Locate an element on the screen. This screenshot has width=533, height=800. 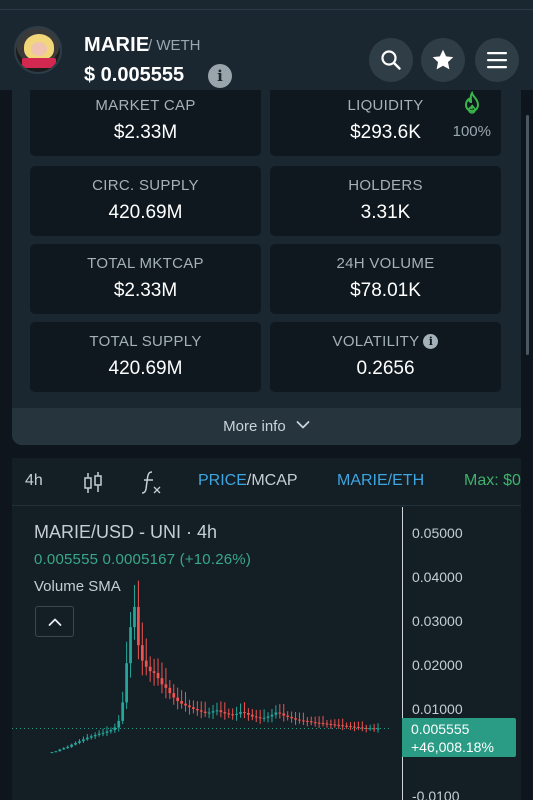
stat-value: 0.2656 is located at coordinates (385, 368).